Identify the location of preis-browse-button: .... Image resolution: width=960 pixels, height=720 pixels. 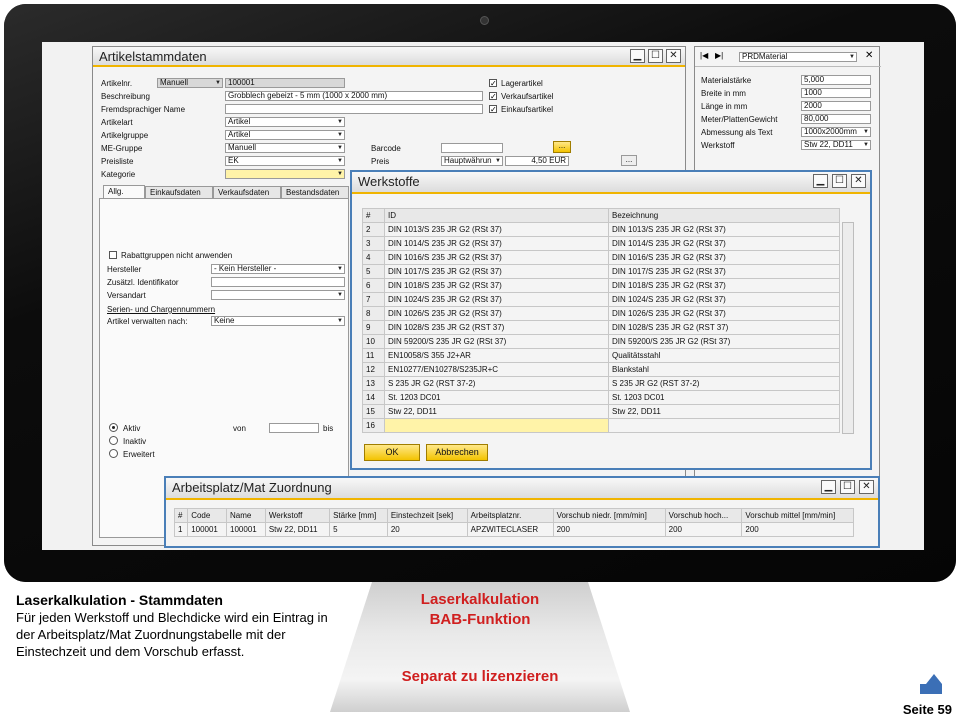
(629, 160).